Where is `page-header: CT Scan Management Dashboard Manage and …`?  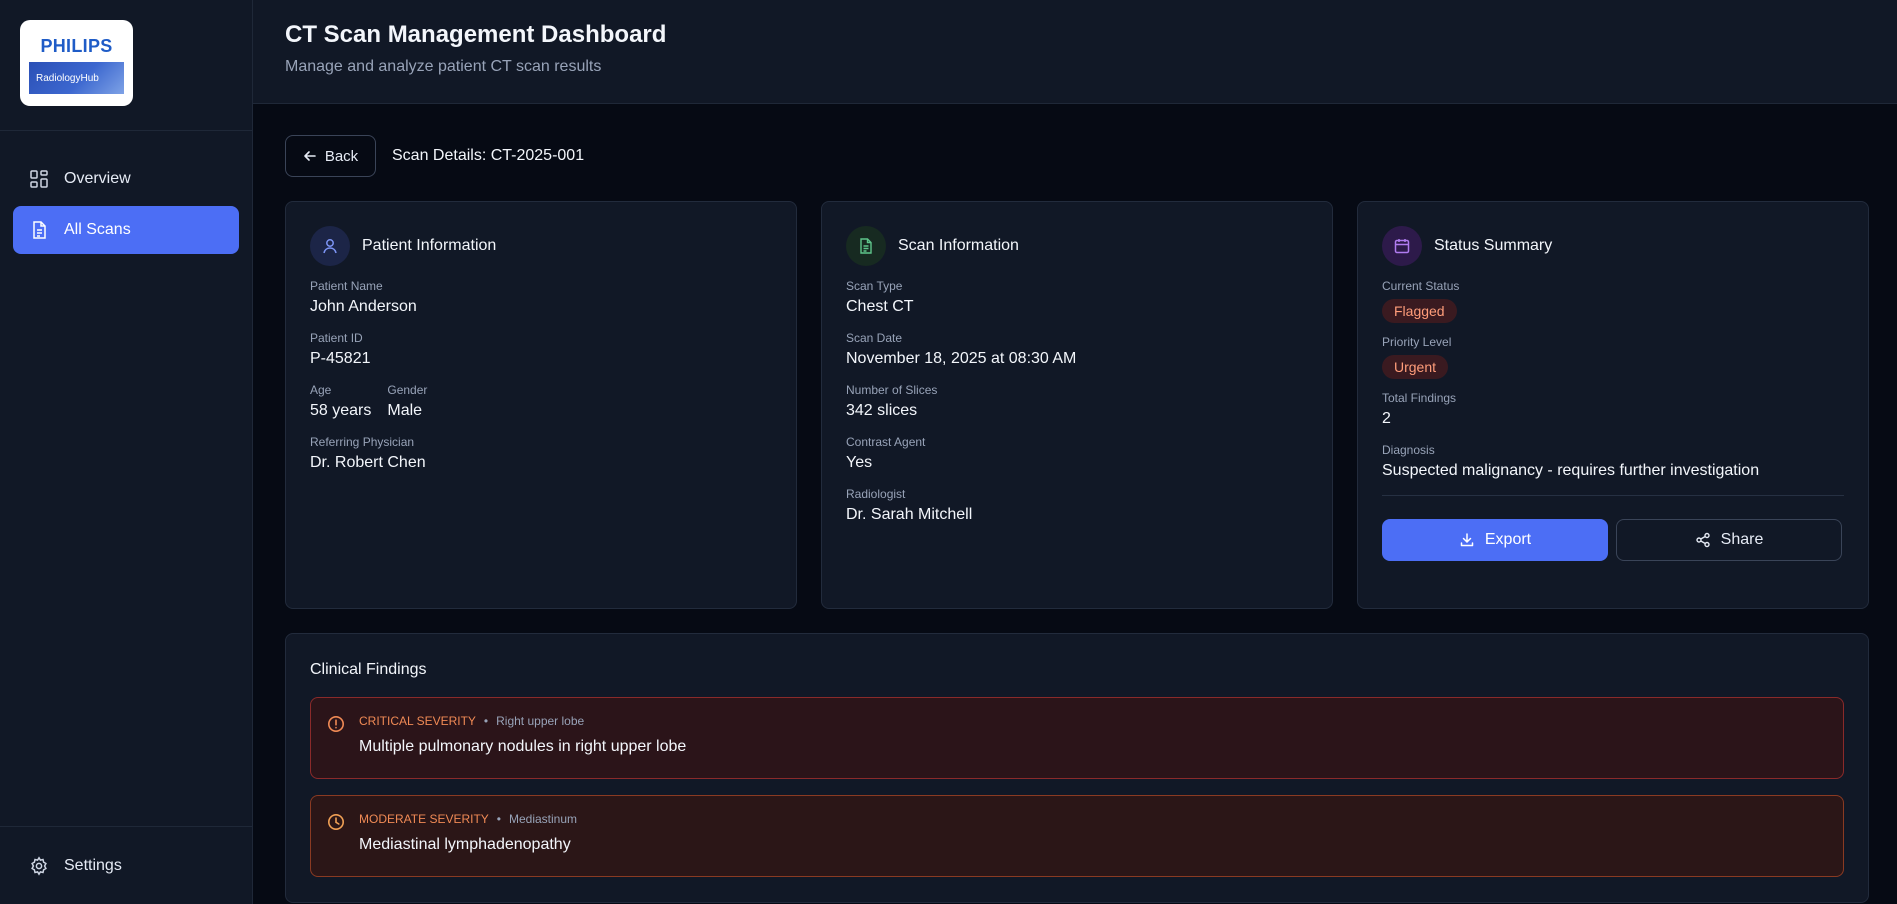
page-header: CT Scan Management Dashboard Manage and … is located at coordinates (1075, 52).